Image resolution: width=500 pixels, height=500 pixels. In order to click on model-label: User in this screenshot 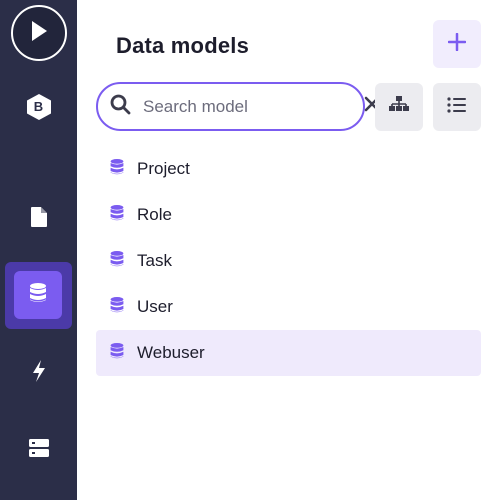, I will do `click(155, 306)`.